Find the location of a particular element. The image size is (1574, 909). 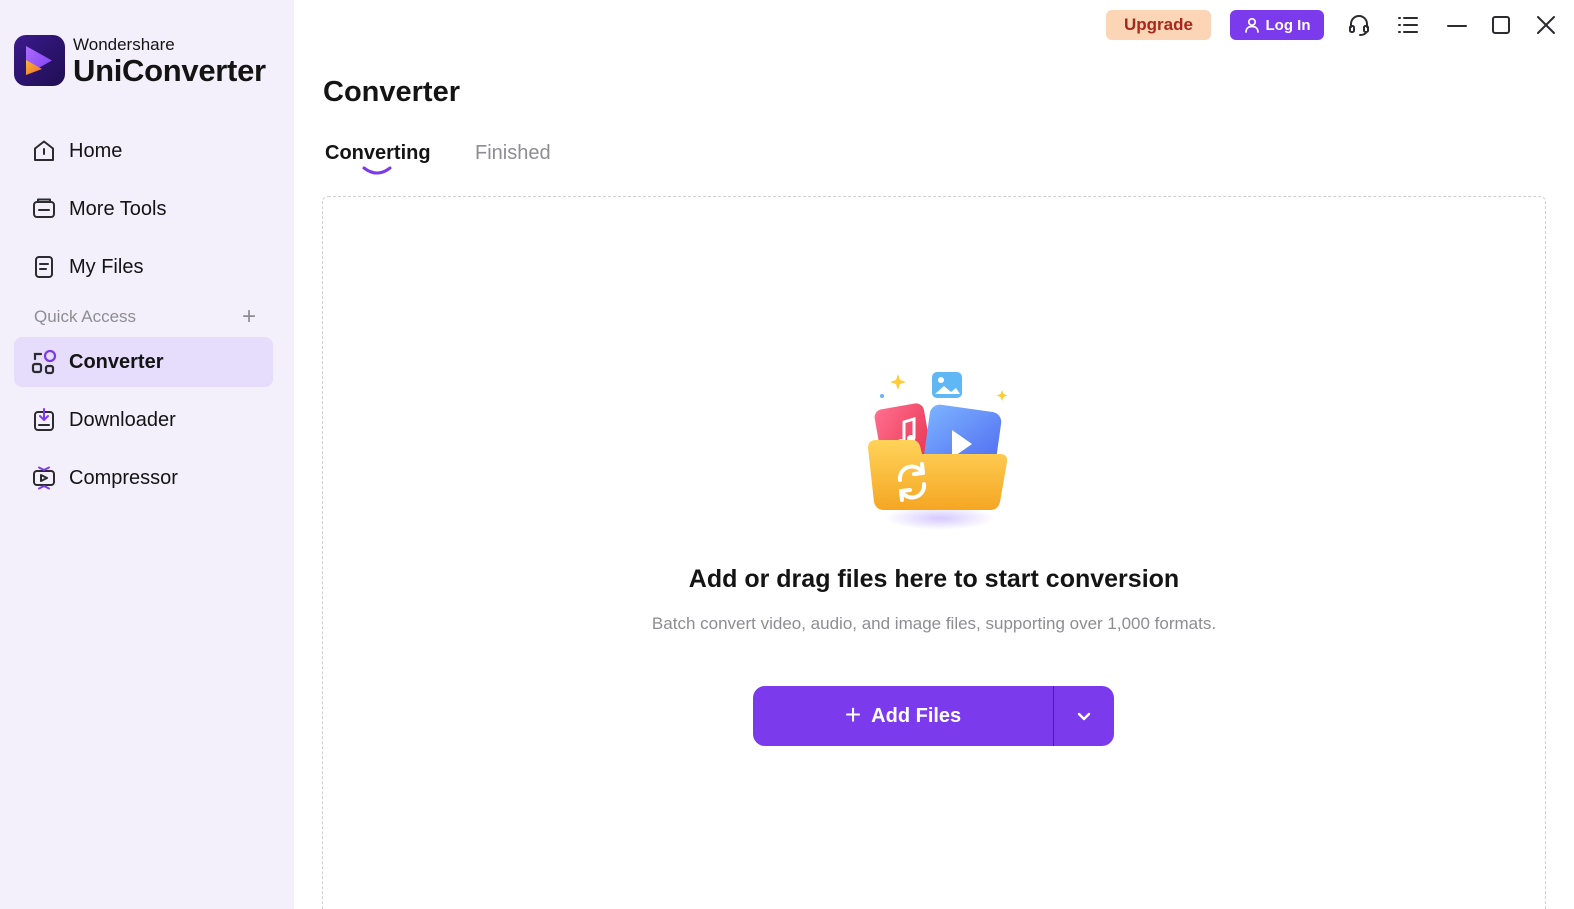

sidebar-item-converter: Converter is located at coordinates (143, 362).